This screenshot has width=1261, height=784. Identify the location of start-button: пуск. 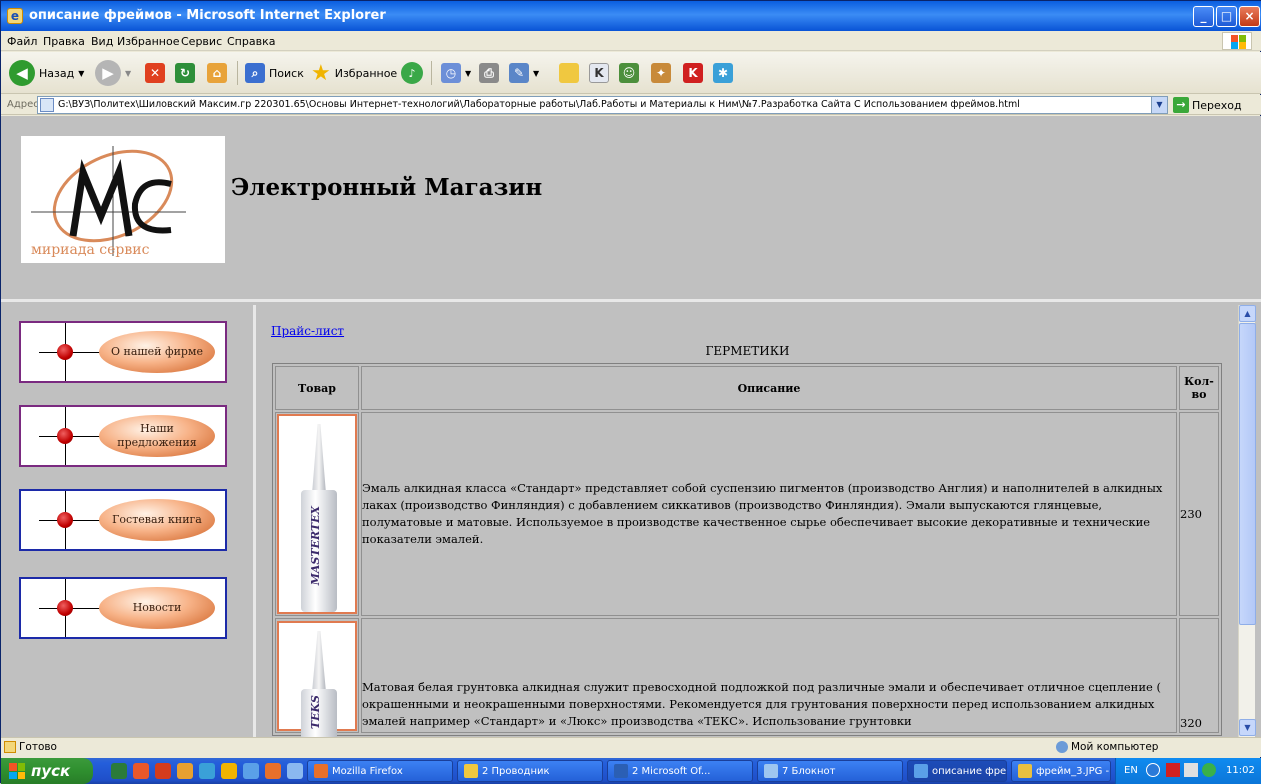
(47, 771).